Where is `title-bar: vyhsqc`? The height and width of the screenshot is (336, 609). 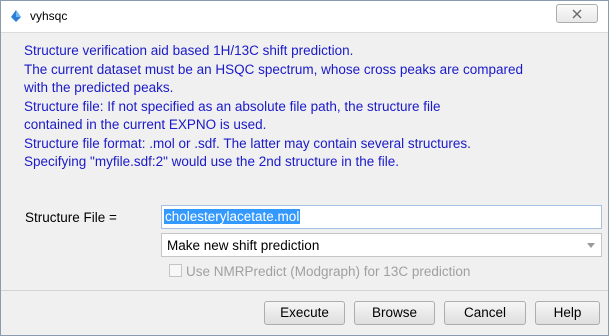
title-bar: vyhsqc is located at coordinates (304, 17).